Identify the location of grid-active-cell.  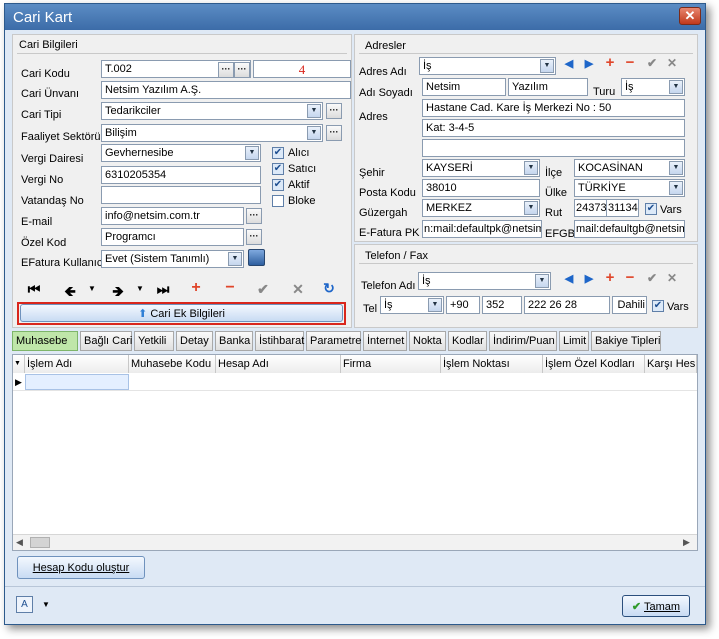
(77, 382).